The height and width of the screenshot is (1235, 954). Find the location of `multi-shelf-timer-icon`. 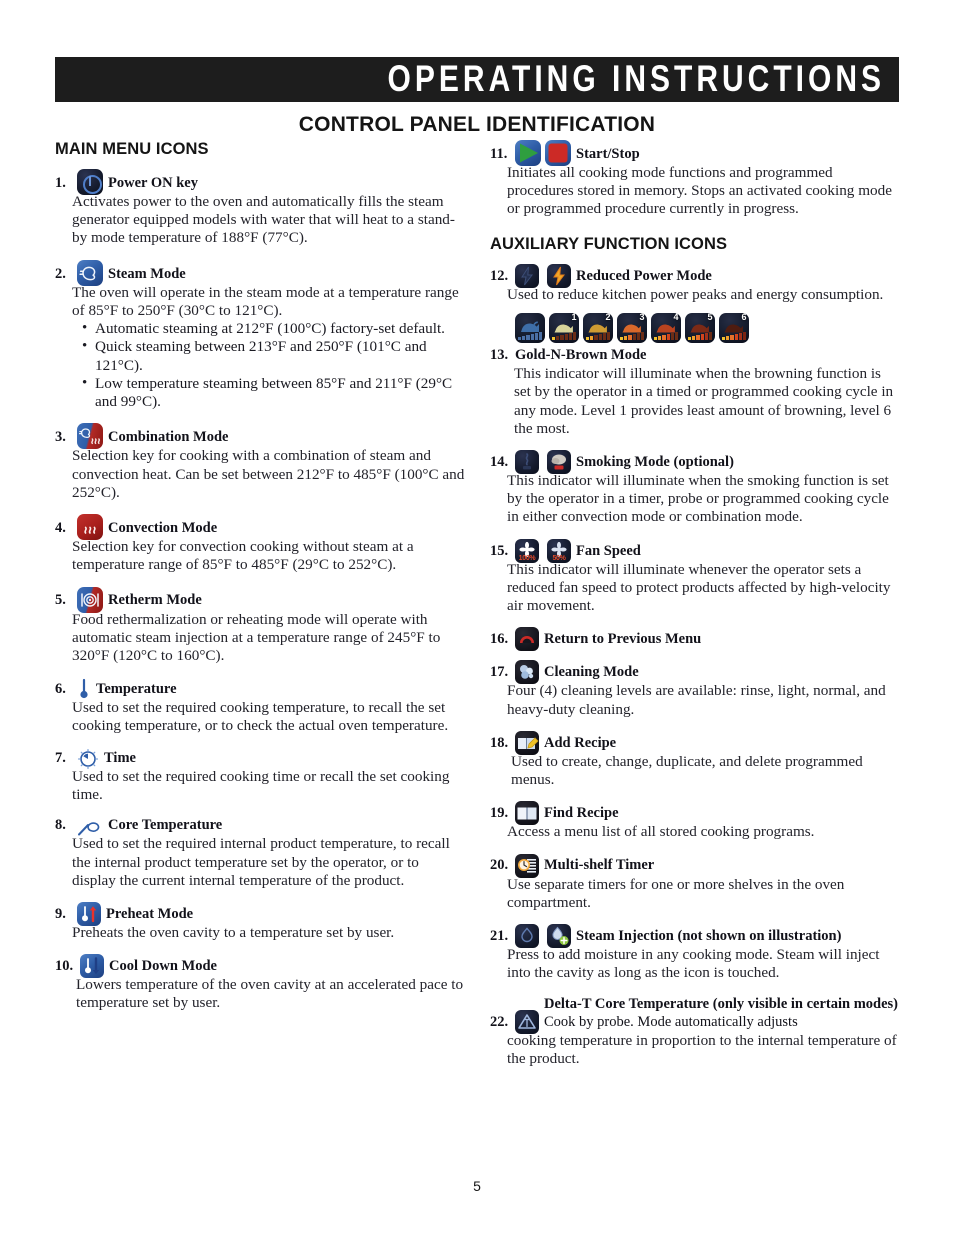

multi-shelf-timer-icon is located at coordinates (527, 865).